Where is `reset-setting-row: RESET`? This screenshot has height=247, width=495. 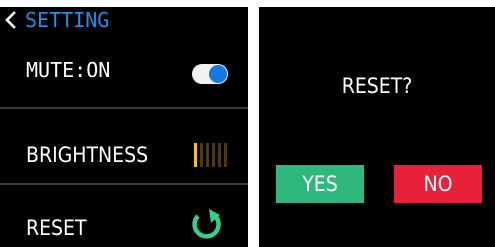
reset-setting-row: RESET is located at coordinates (124, 216).